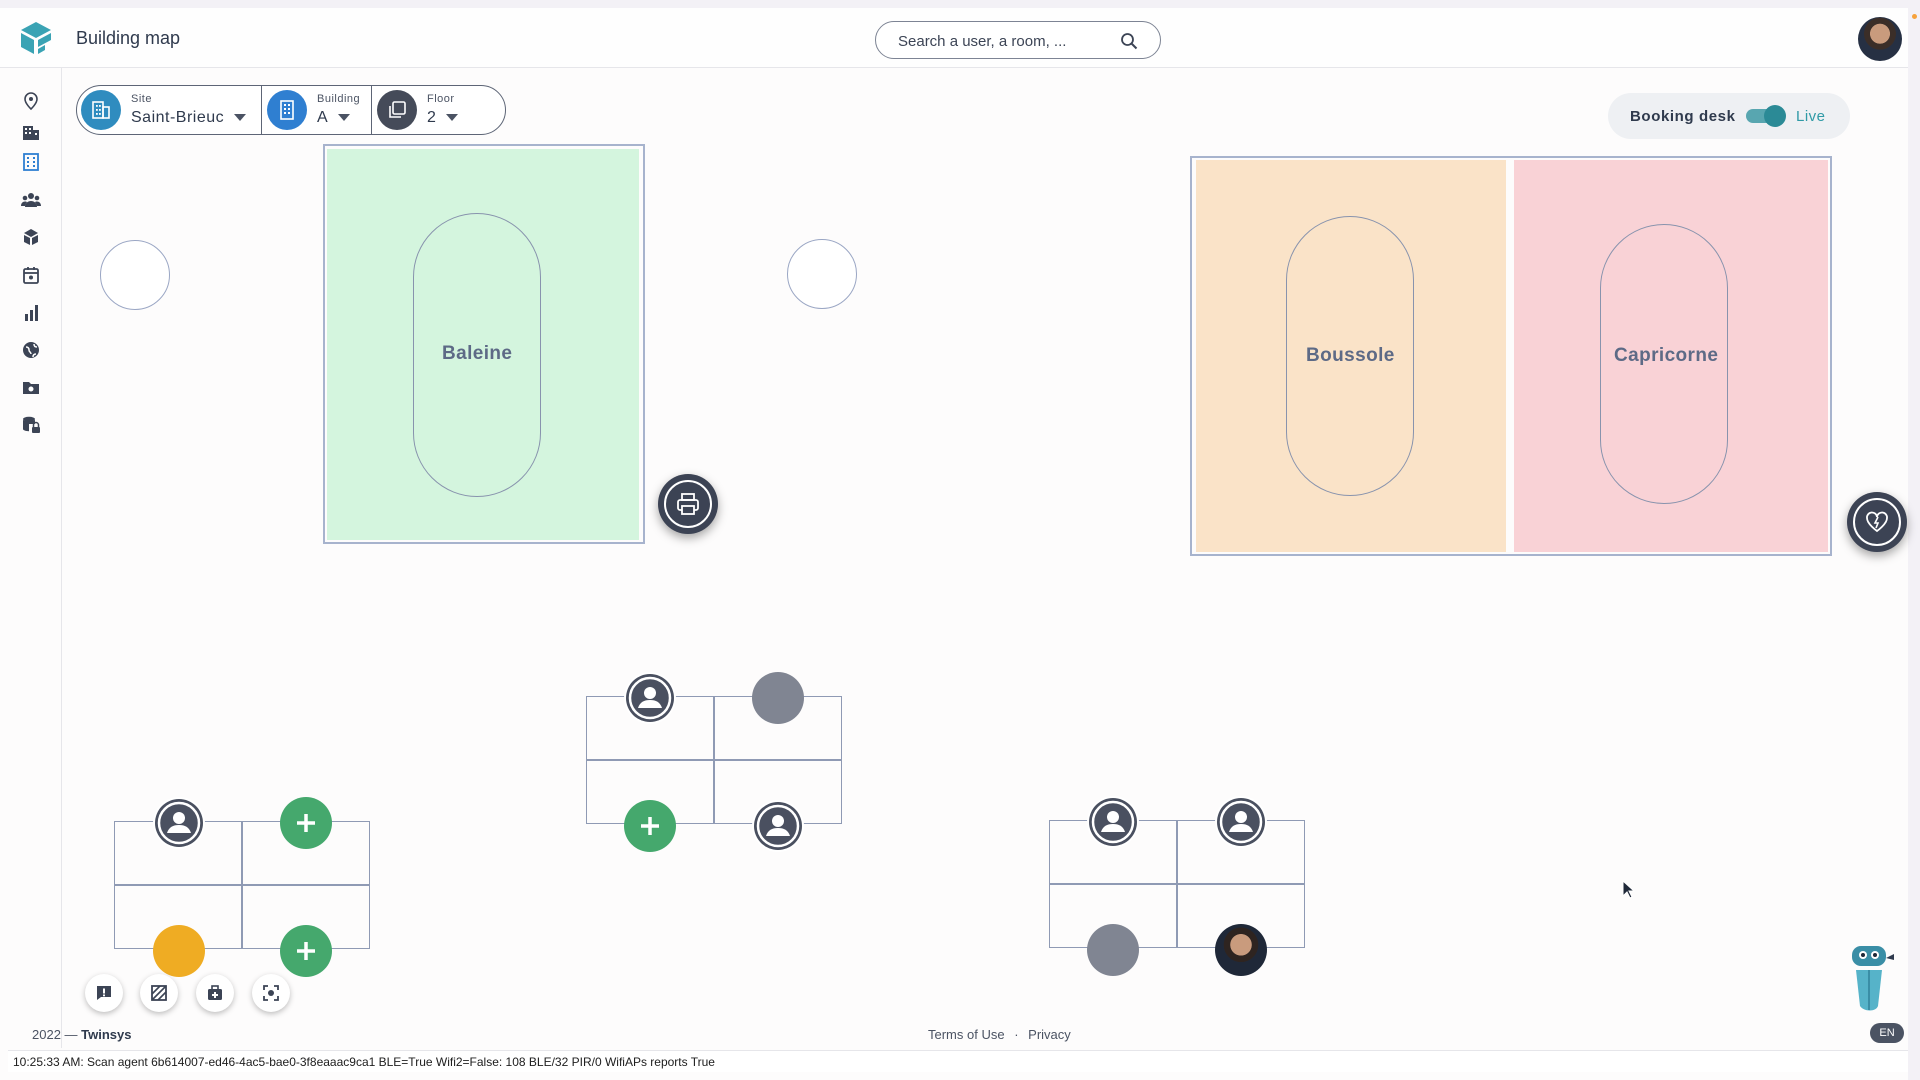  I want to click on printer-icon, so click(688, 504).